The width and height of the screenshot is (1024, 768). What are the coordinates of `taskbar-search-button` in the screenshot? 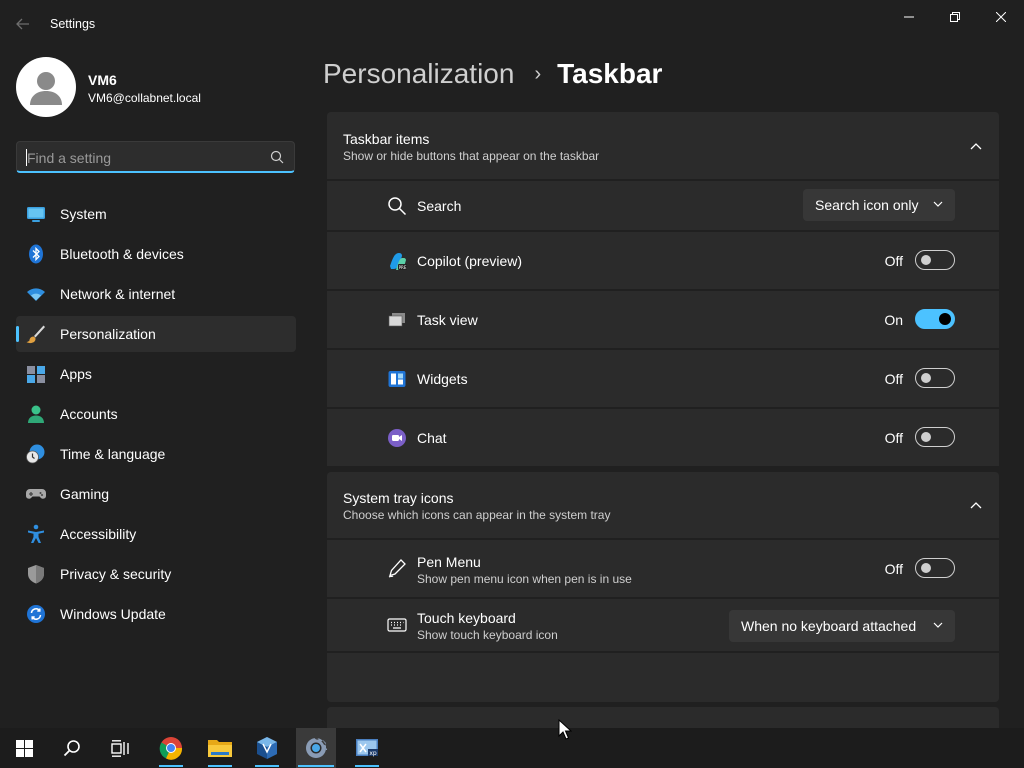 It's located at (72, 748).